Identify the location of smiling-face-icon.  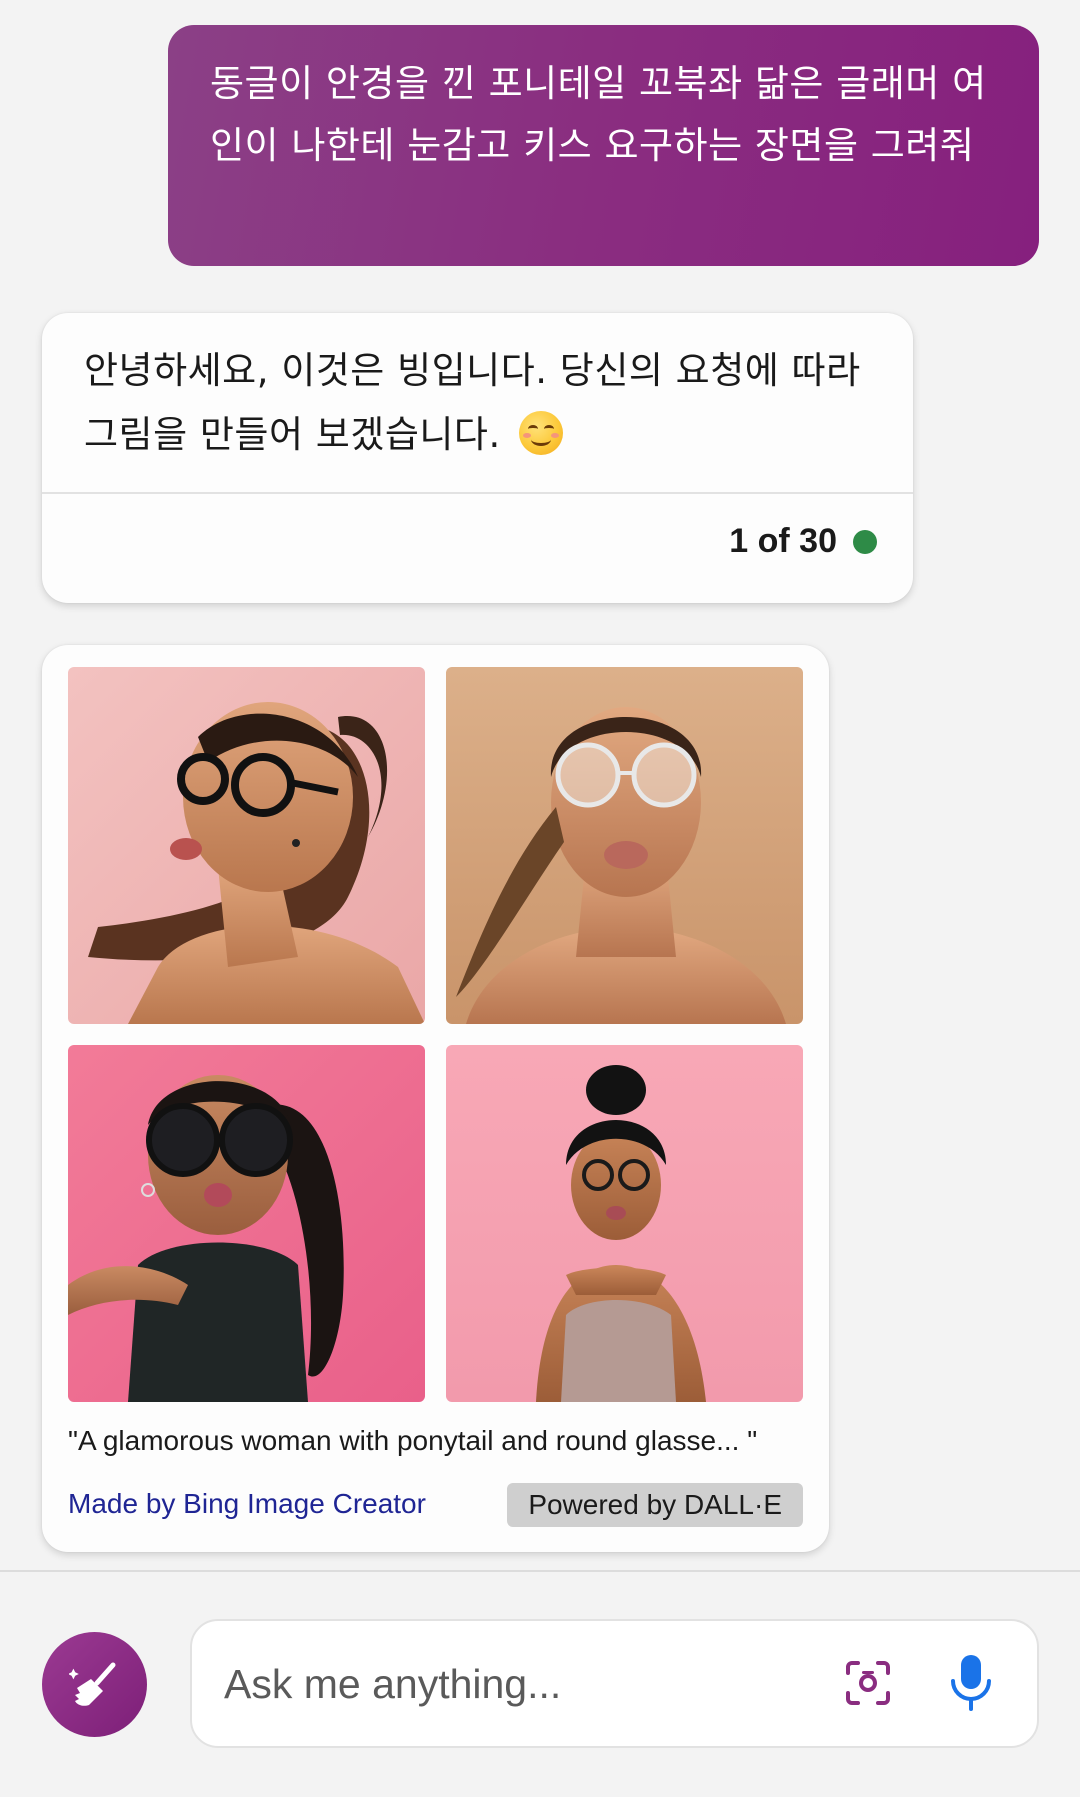
(541, 433).